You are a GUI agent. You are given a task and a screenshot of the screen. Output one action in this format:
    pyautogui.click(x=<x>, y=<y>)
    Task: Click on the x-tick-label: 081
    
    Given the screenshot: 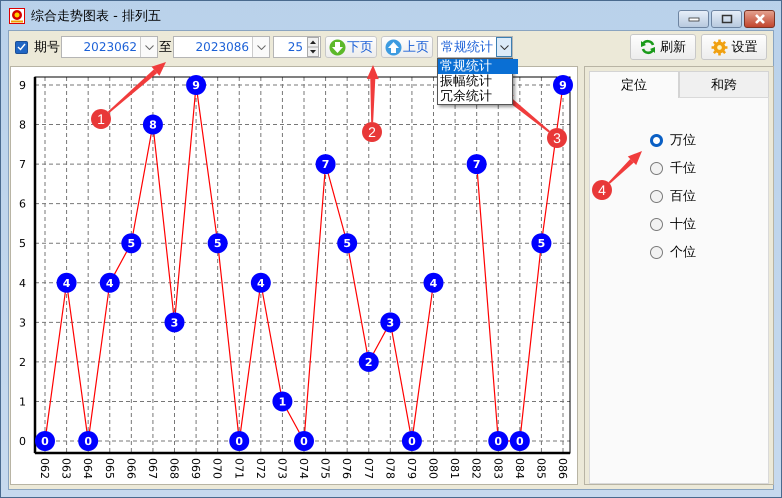 What is the action you would take?
    pyautogui.click(x=455, y=468)
    